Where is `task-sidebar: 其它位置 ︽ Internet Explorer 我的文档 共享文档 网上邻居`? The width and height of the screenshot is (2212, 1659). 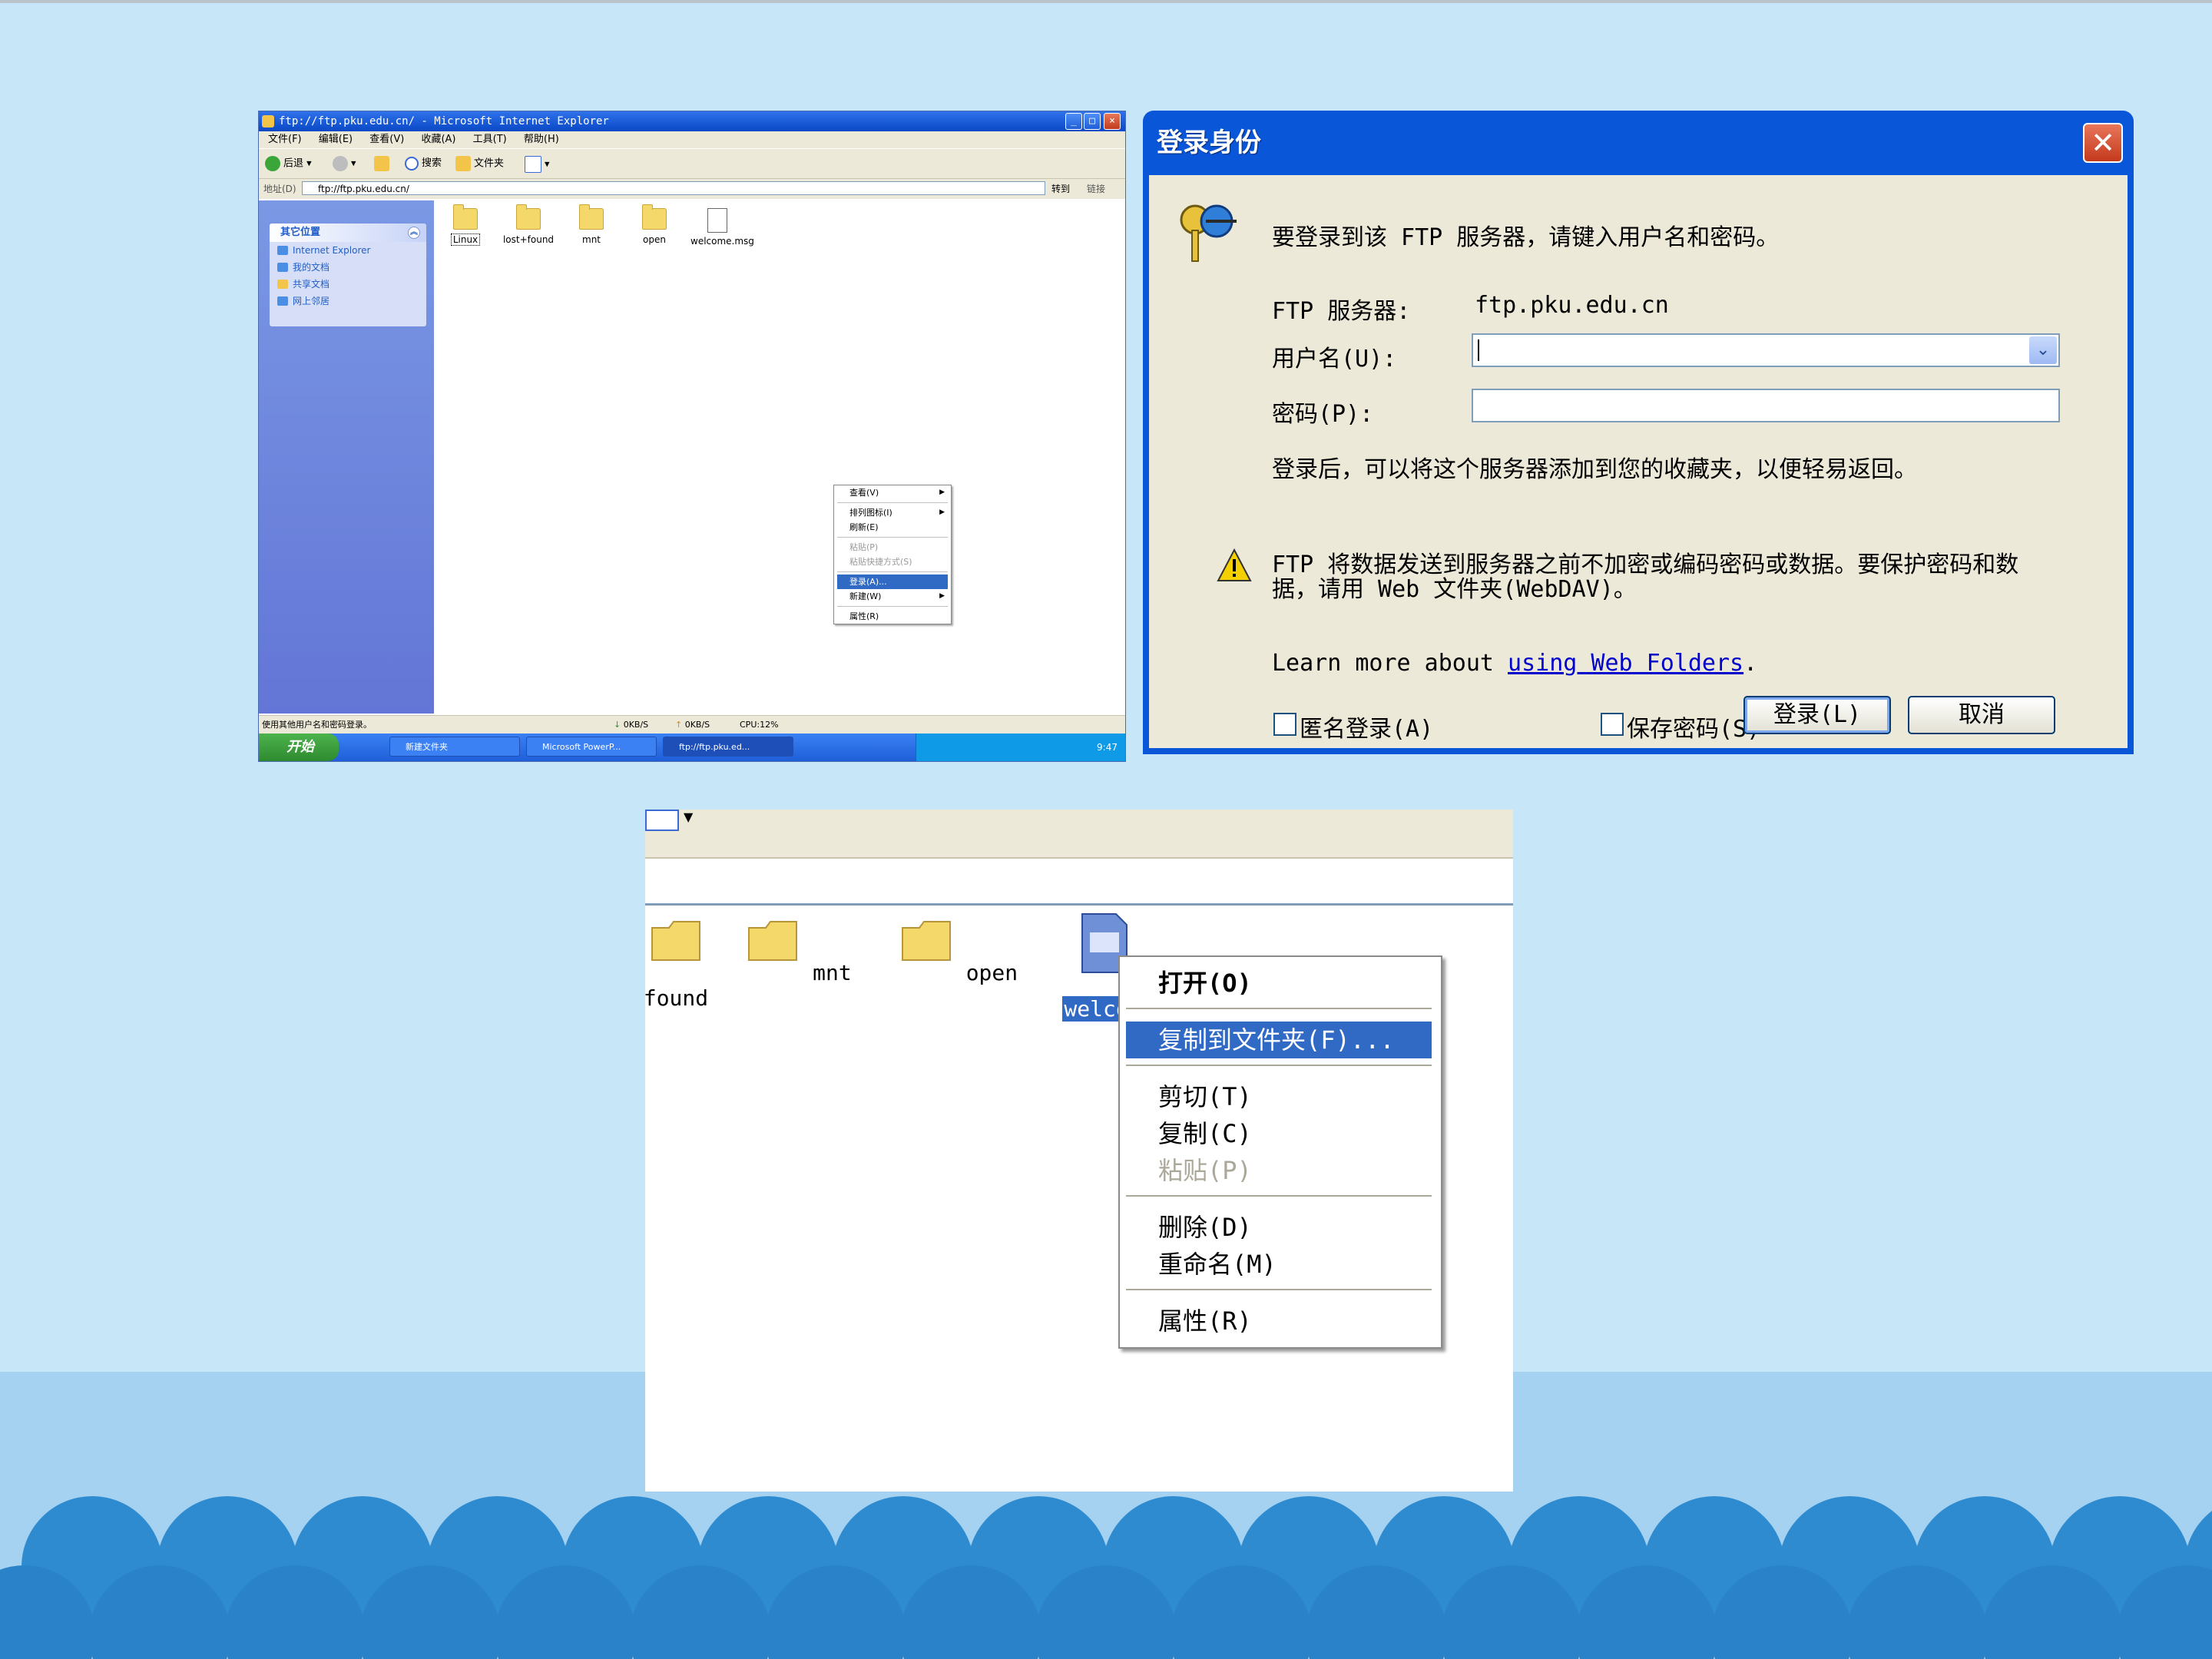 task-sidebar: 其它位置 ︽ Internet Explorer 我的文档 共享文档 网上邻居 is located at coordinates (347, 457).